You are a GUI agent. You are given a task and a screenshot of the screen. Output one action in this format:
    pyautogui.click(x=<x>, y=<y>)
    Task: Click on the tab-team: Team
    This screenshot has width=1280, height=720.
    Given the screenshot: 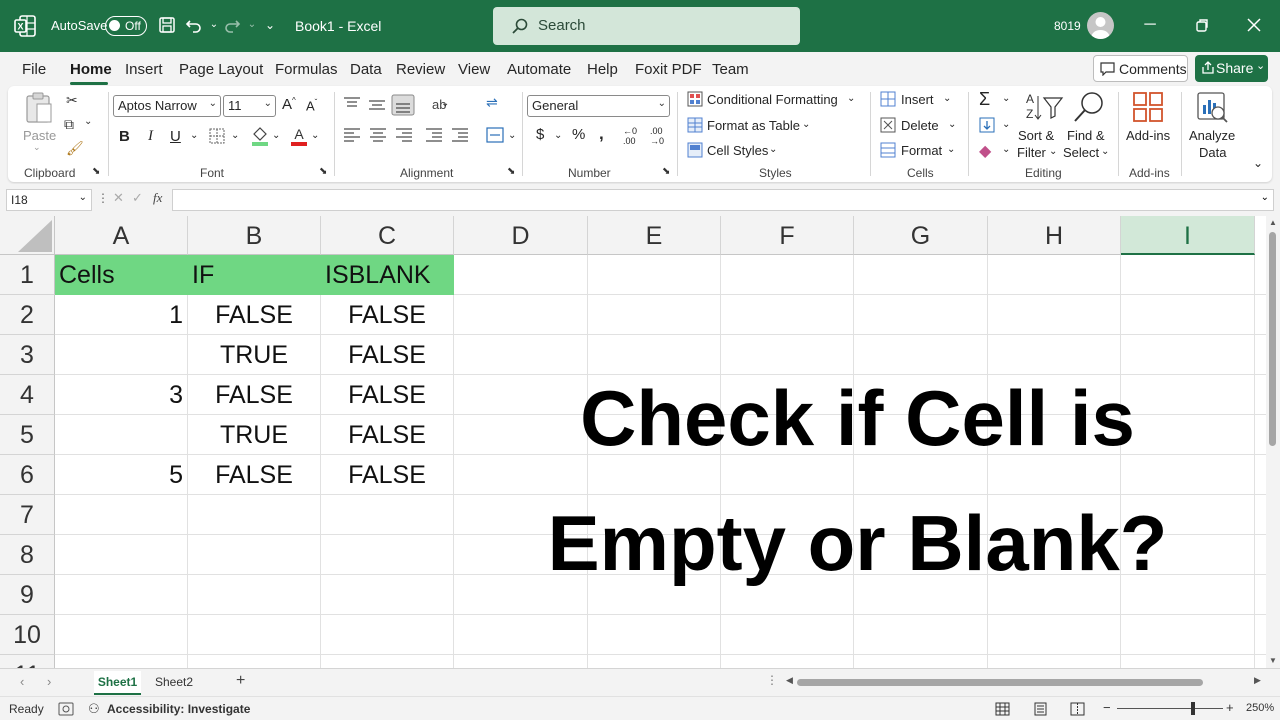 What is the action you would take?
    pyautogui.click(x=730, y=69)
    